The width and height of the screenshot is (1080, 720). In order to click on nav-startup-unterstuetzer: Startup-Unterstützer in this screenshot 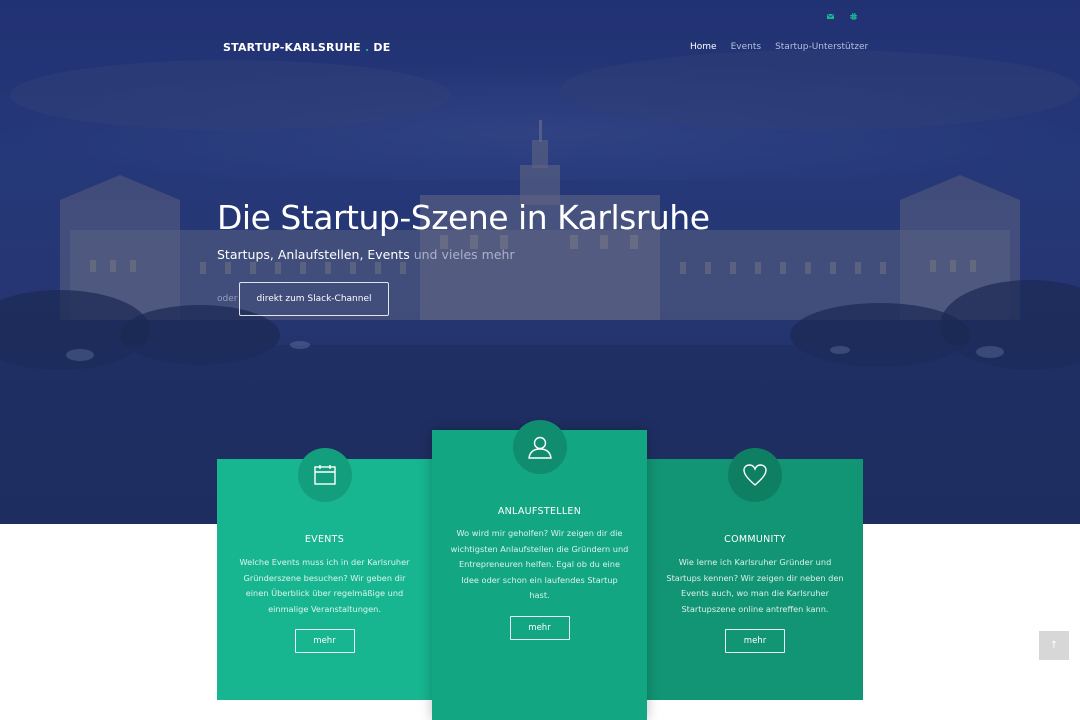, I will do `click(821, 47)`.